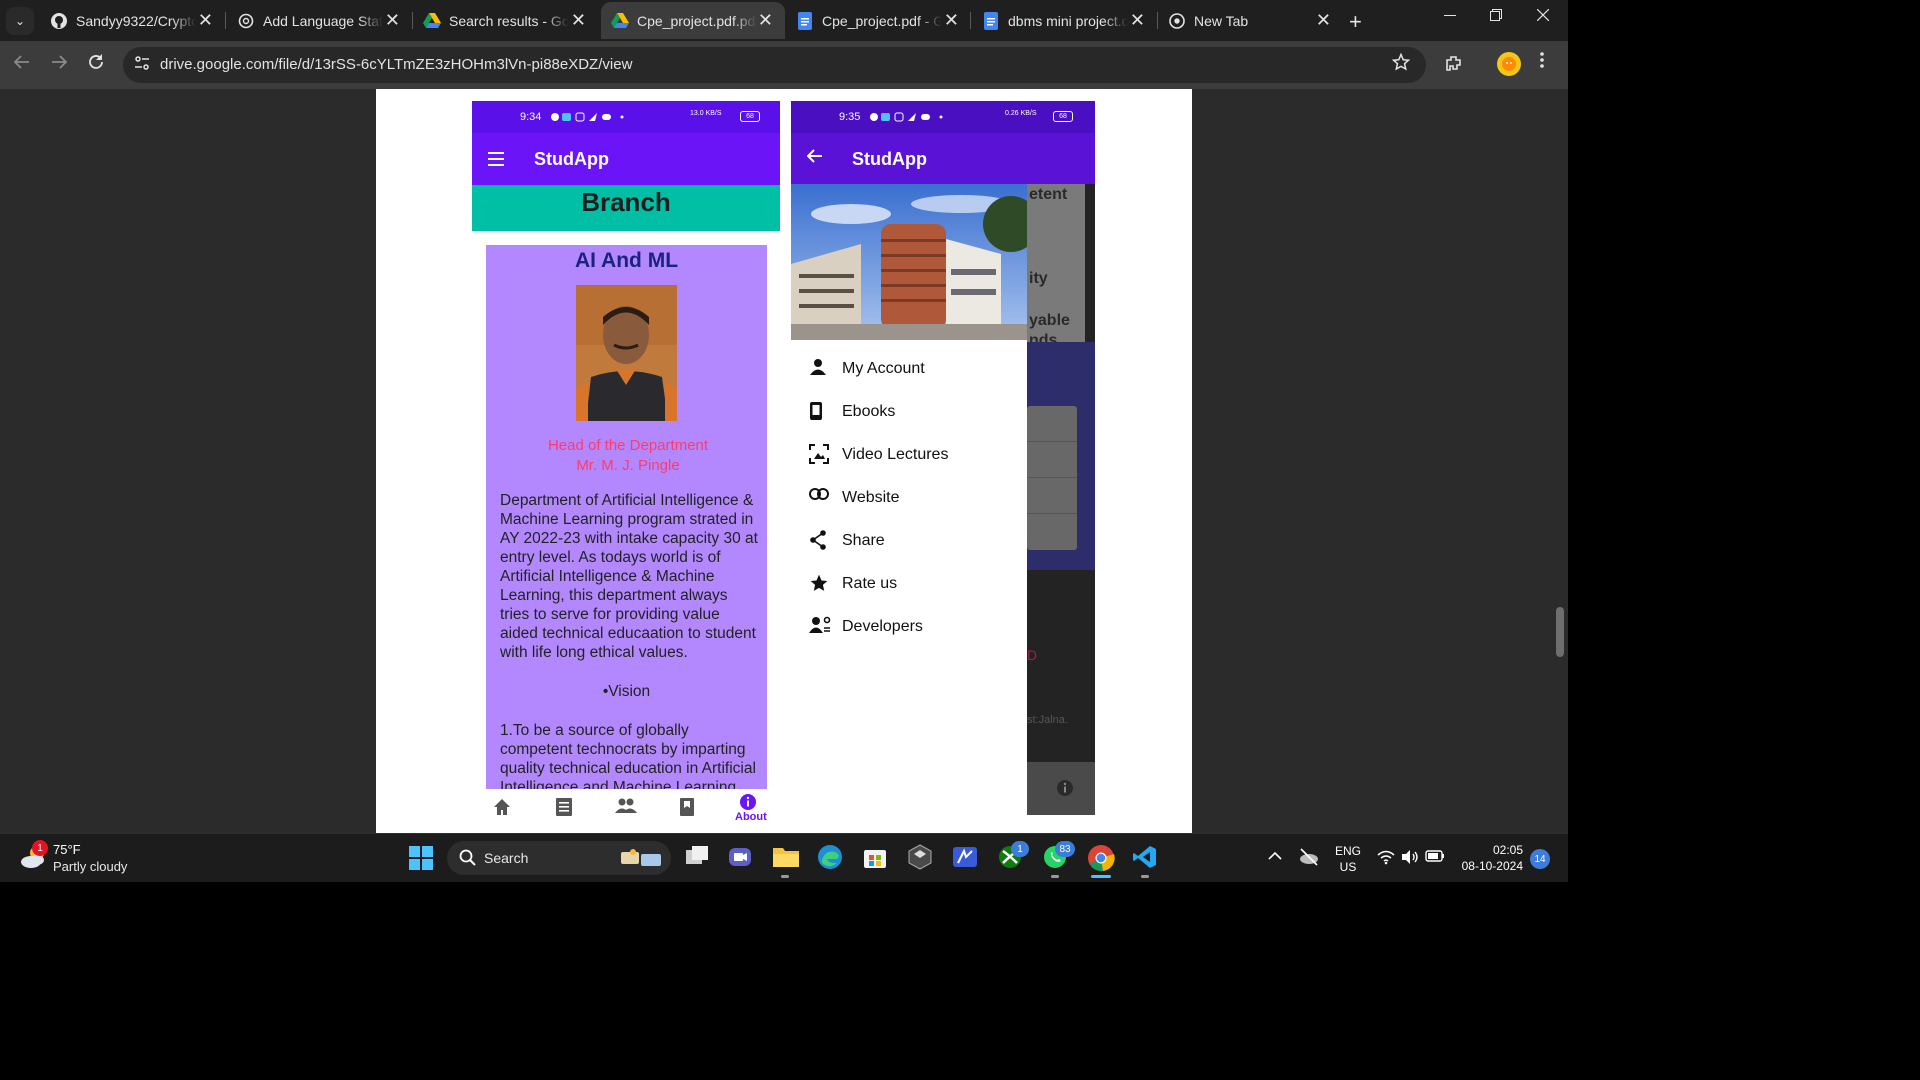 The width and height of the screenshot is (1920, 1080). What do you see at coordinates (1065, 849) in the screenshot?
I see `whatsapp-badge: 83` at bounding box center [1065, 849].